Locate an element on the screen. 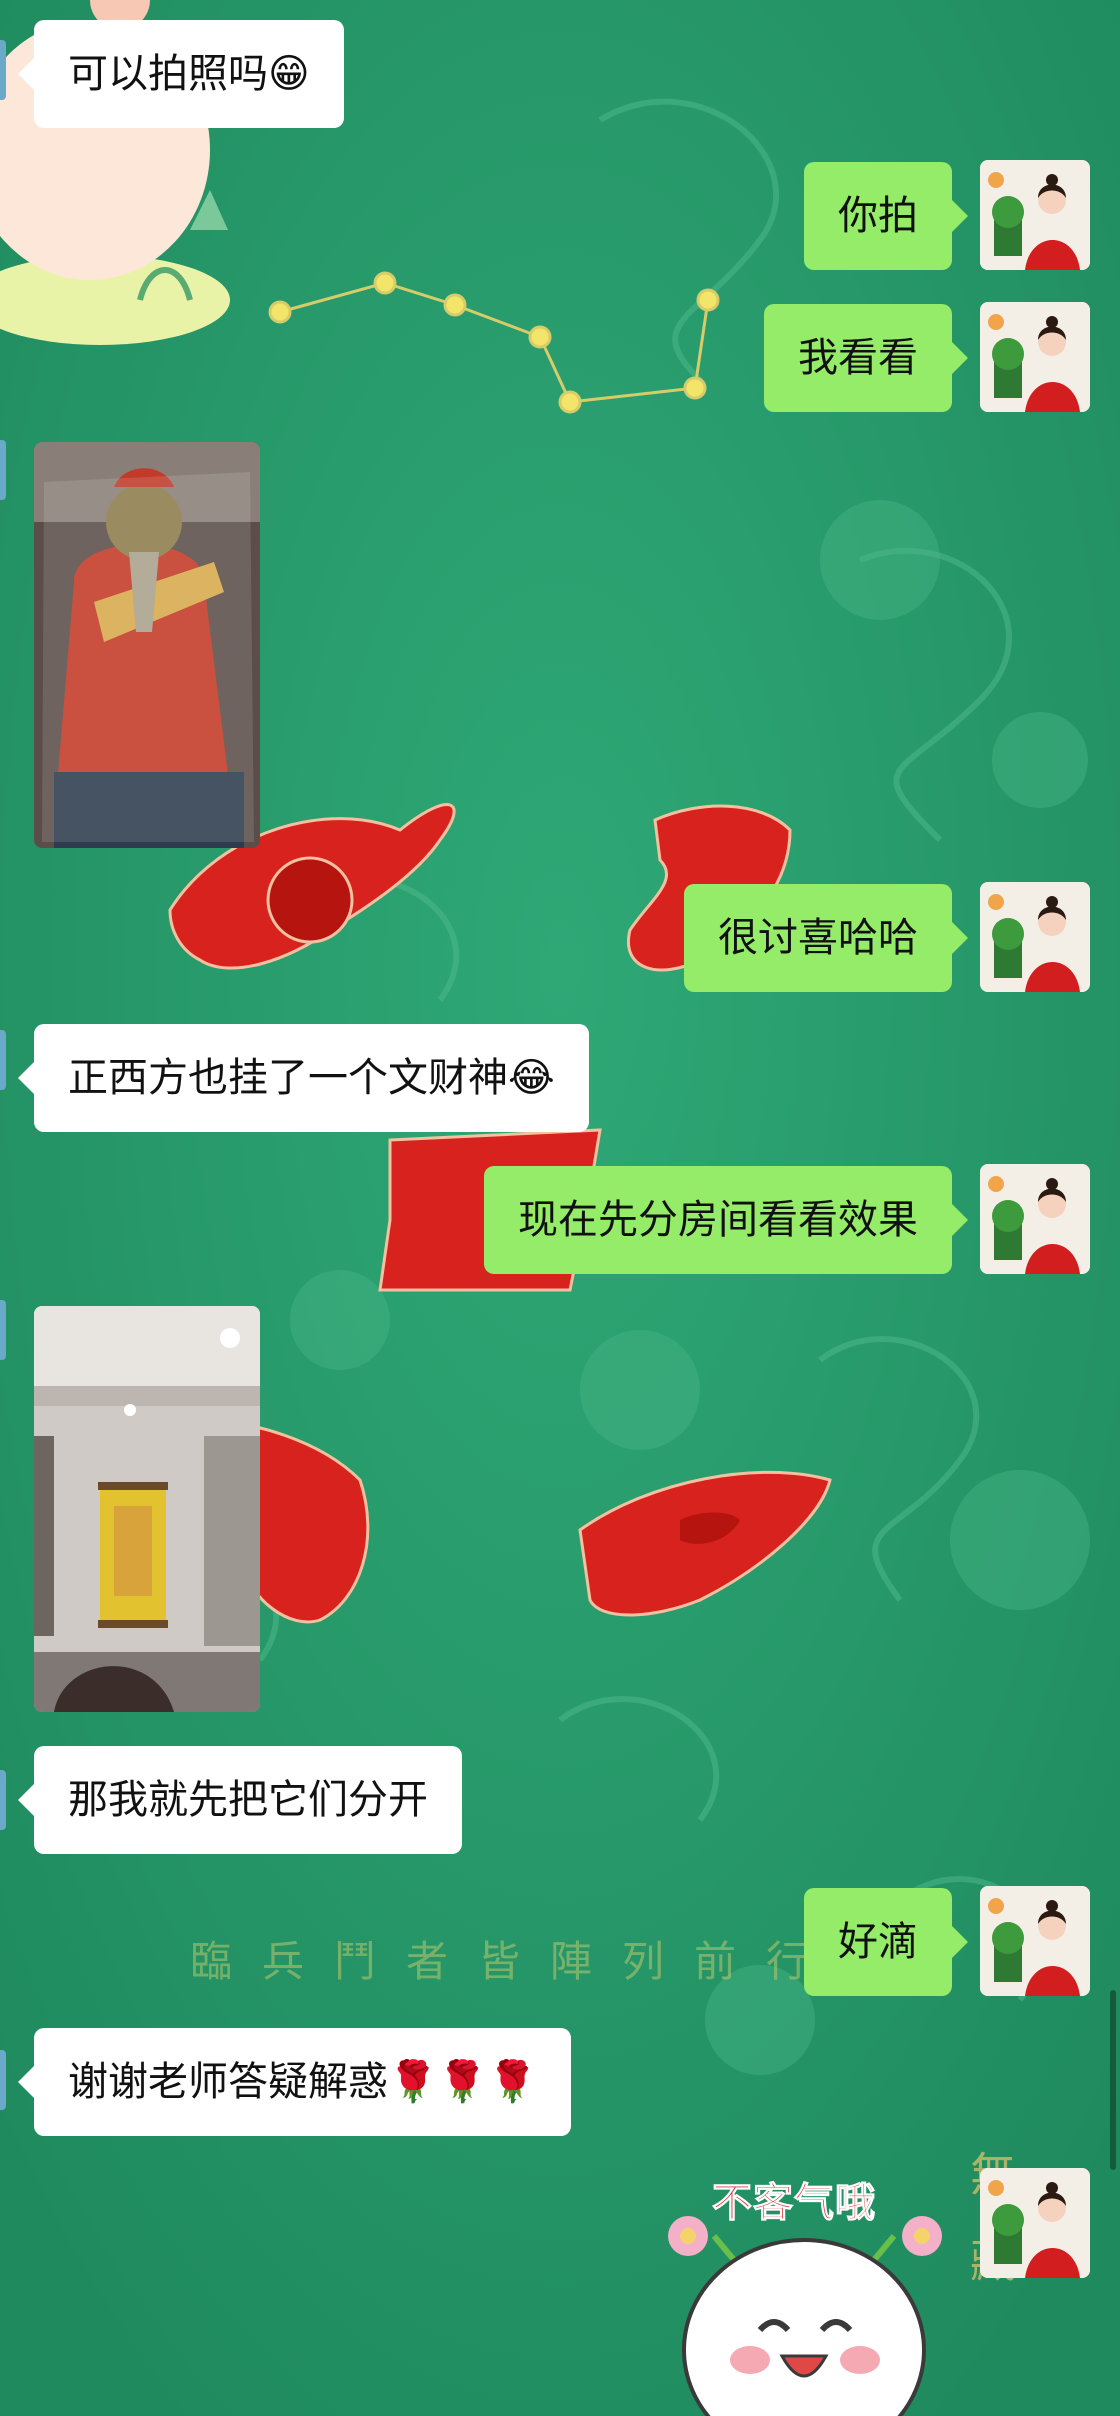  statue-photo-icon is located at coordinates (147, 645).